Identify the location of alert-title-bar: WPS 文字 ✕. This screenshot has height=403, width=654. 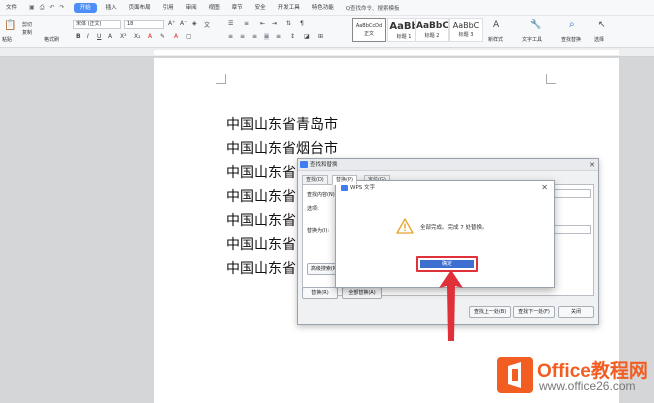
(445, 188).